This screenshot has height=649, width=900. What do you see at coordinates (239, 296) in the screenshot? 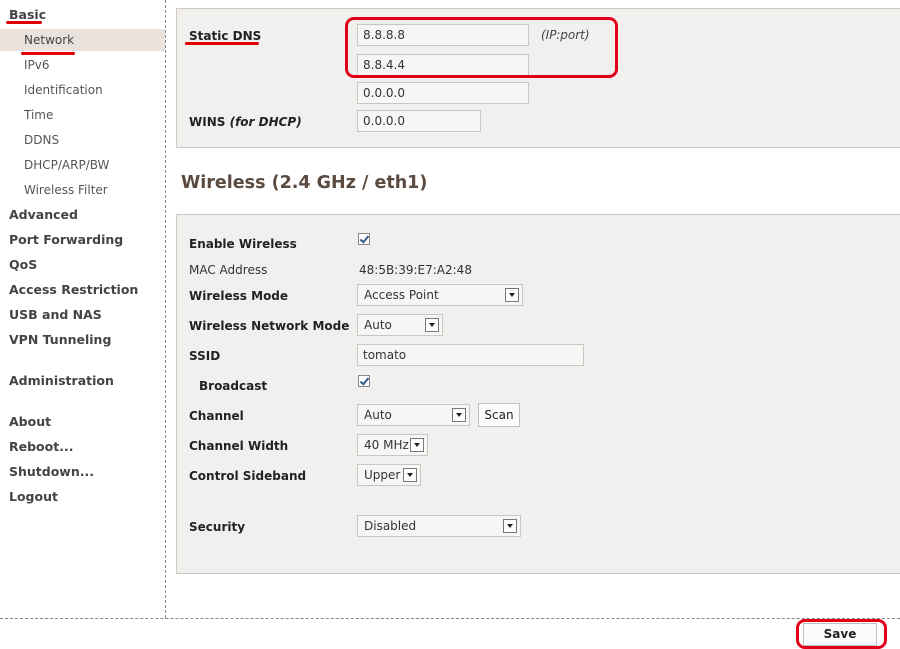
I see `wireless-mode-label: Wireless Mode` at bounding box center [239, 296].